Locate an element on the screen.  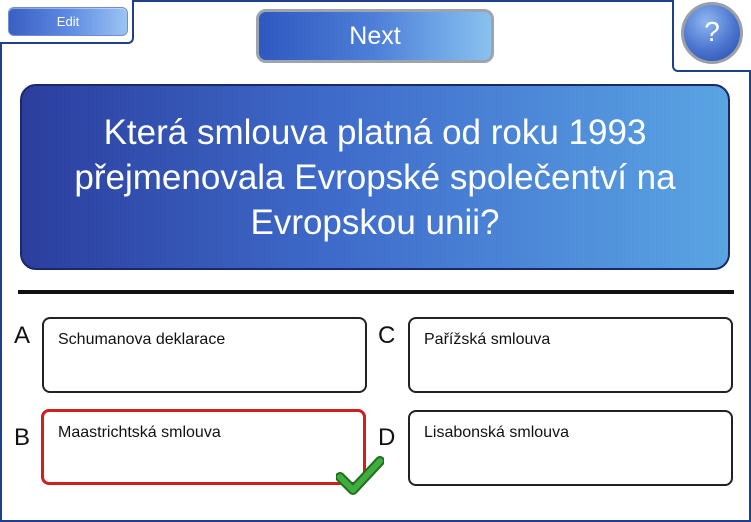
check-icon is located at coordinates (360, 475).